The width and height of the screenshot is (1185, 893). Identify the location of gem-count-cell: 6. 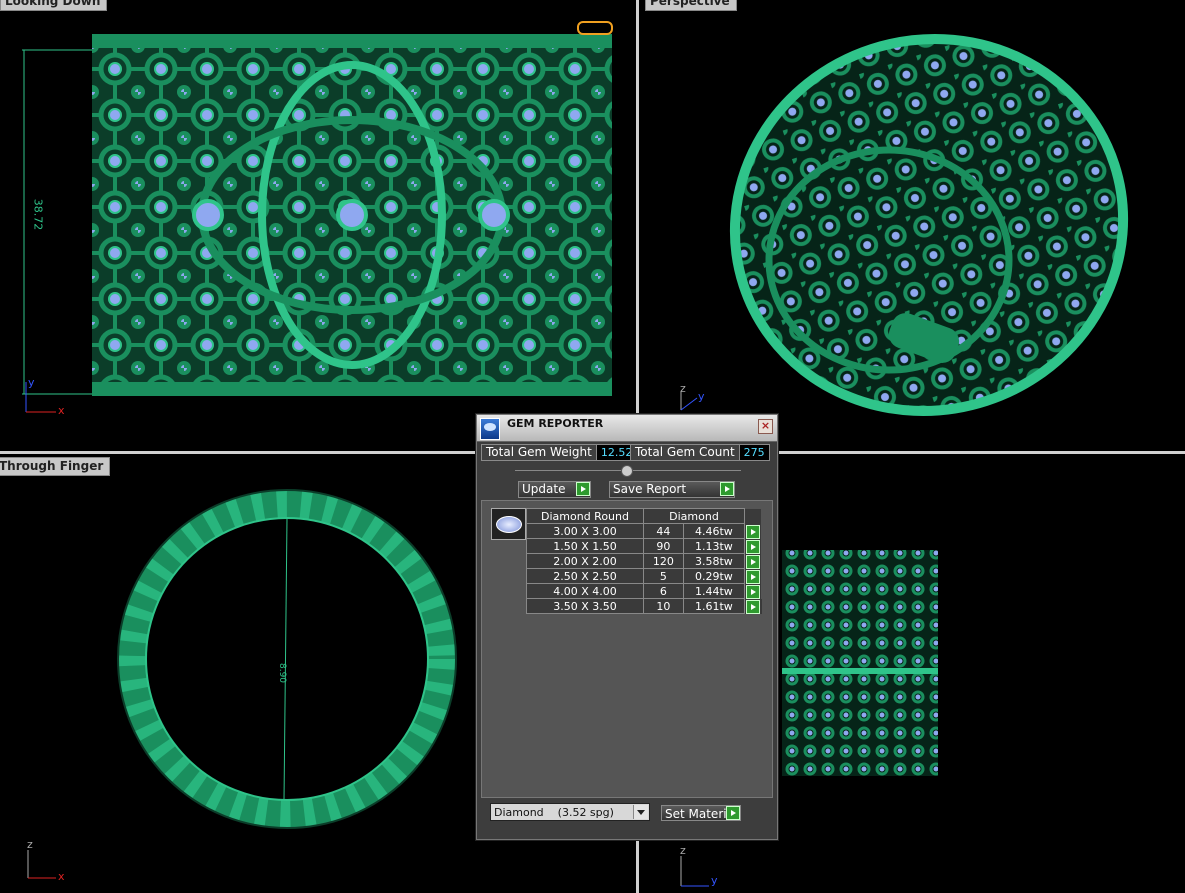
(663, 591).